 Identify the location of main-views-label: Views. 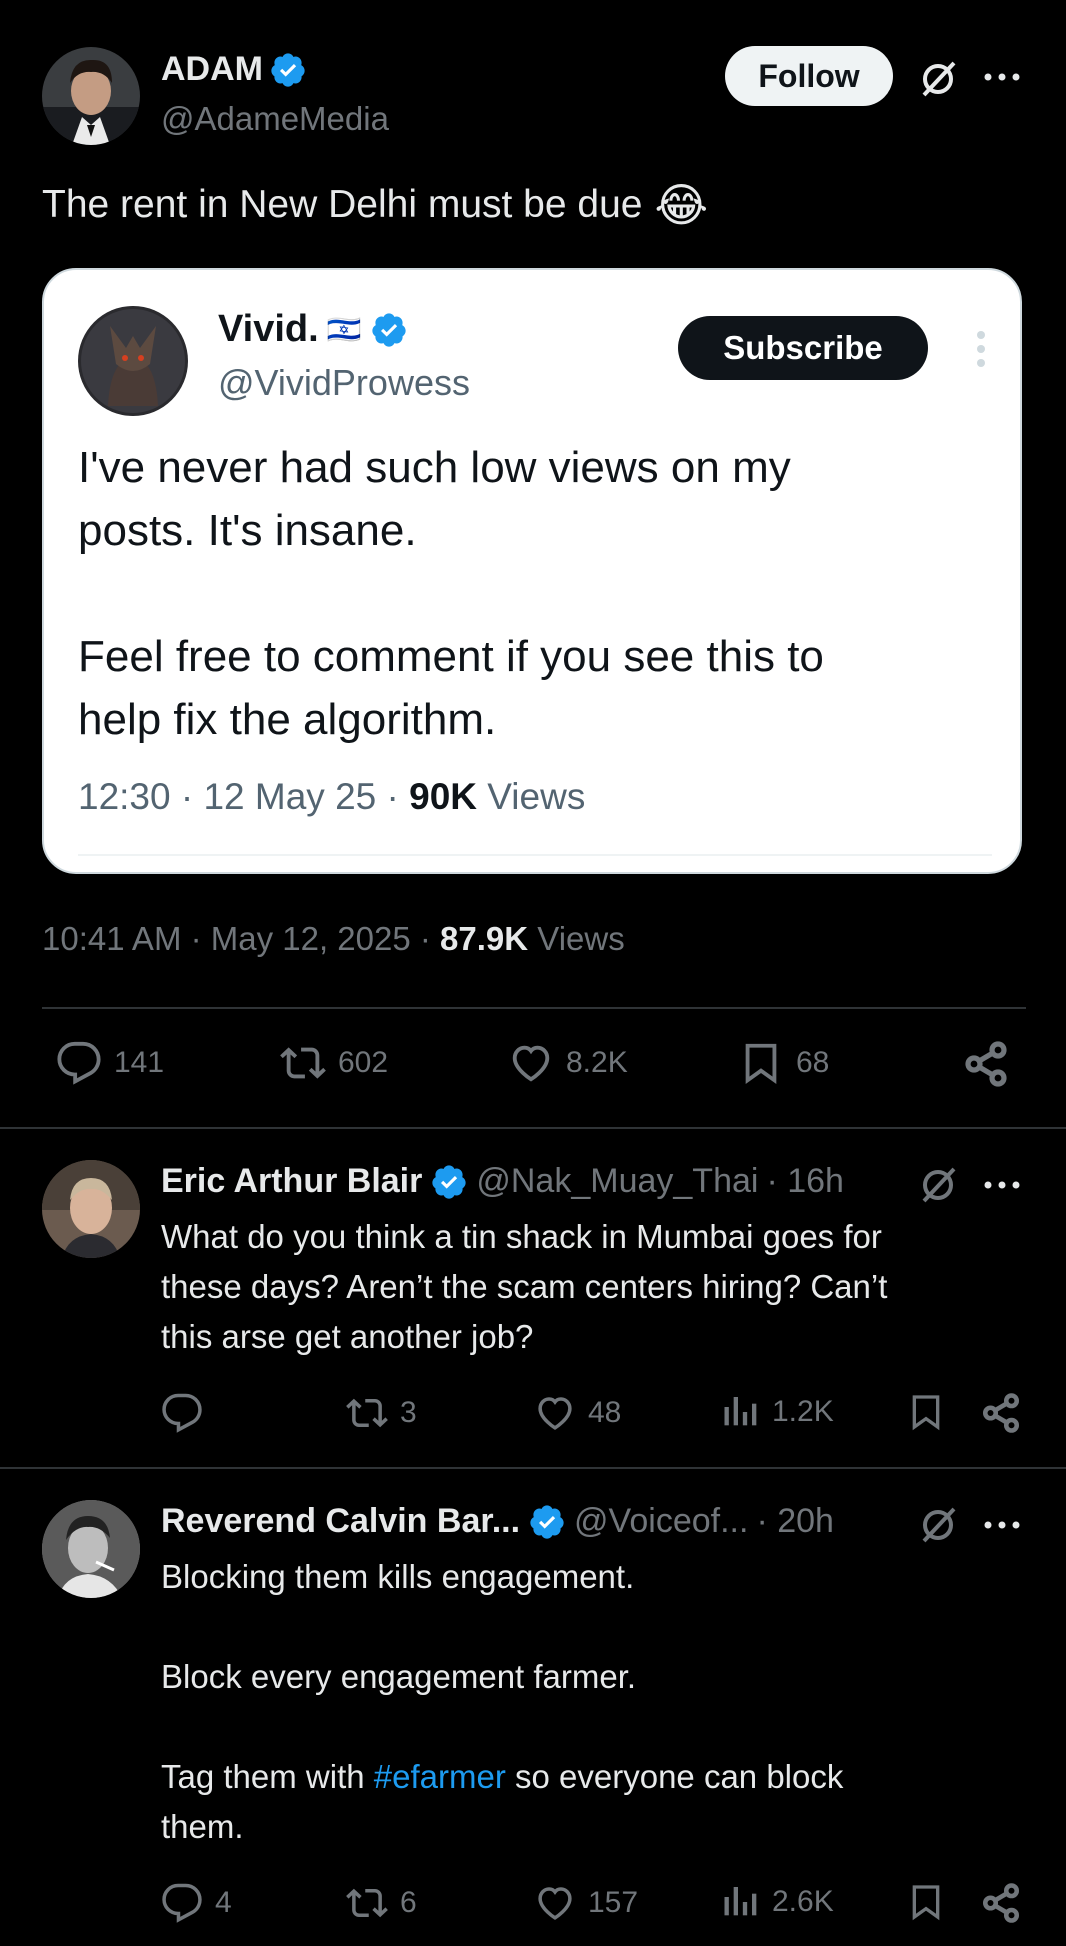
(581, 938).